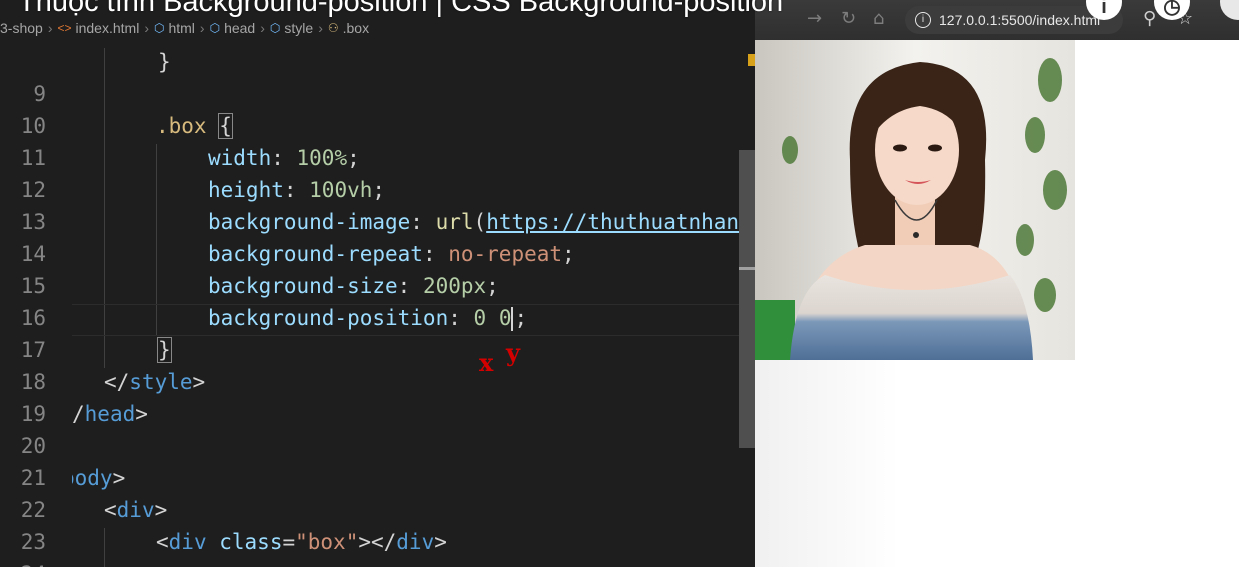 This screenshot has height=567, width=1239. What do you see at coordinates (377, 332) in the screenshot?
I see `code-line: 17 background-position: 0 0;` at bounding box center [377, 332].